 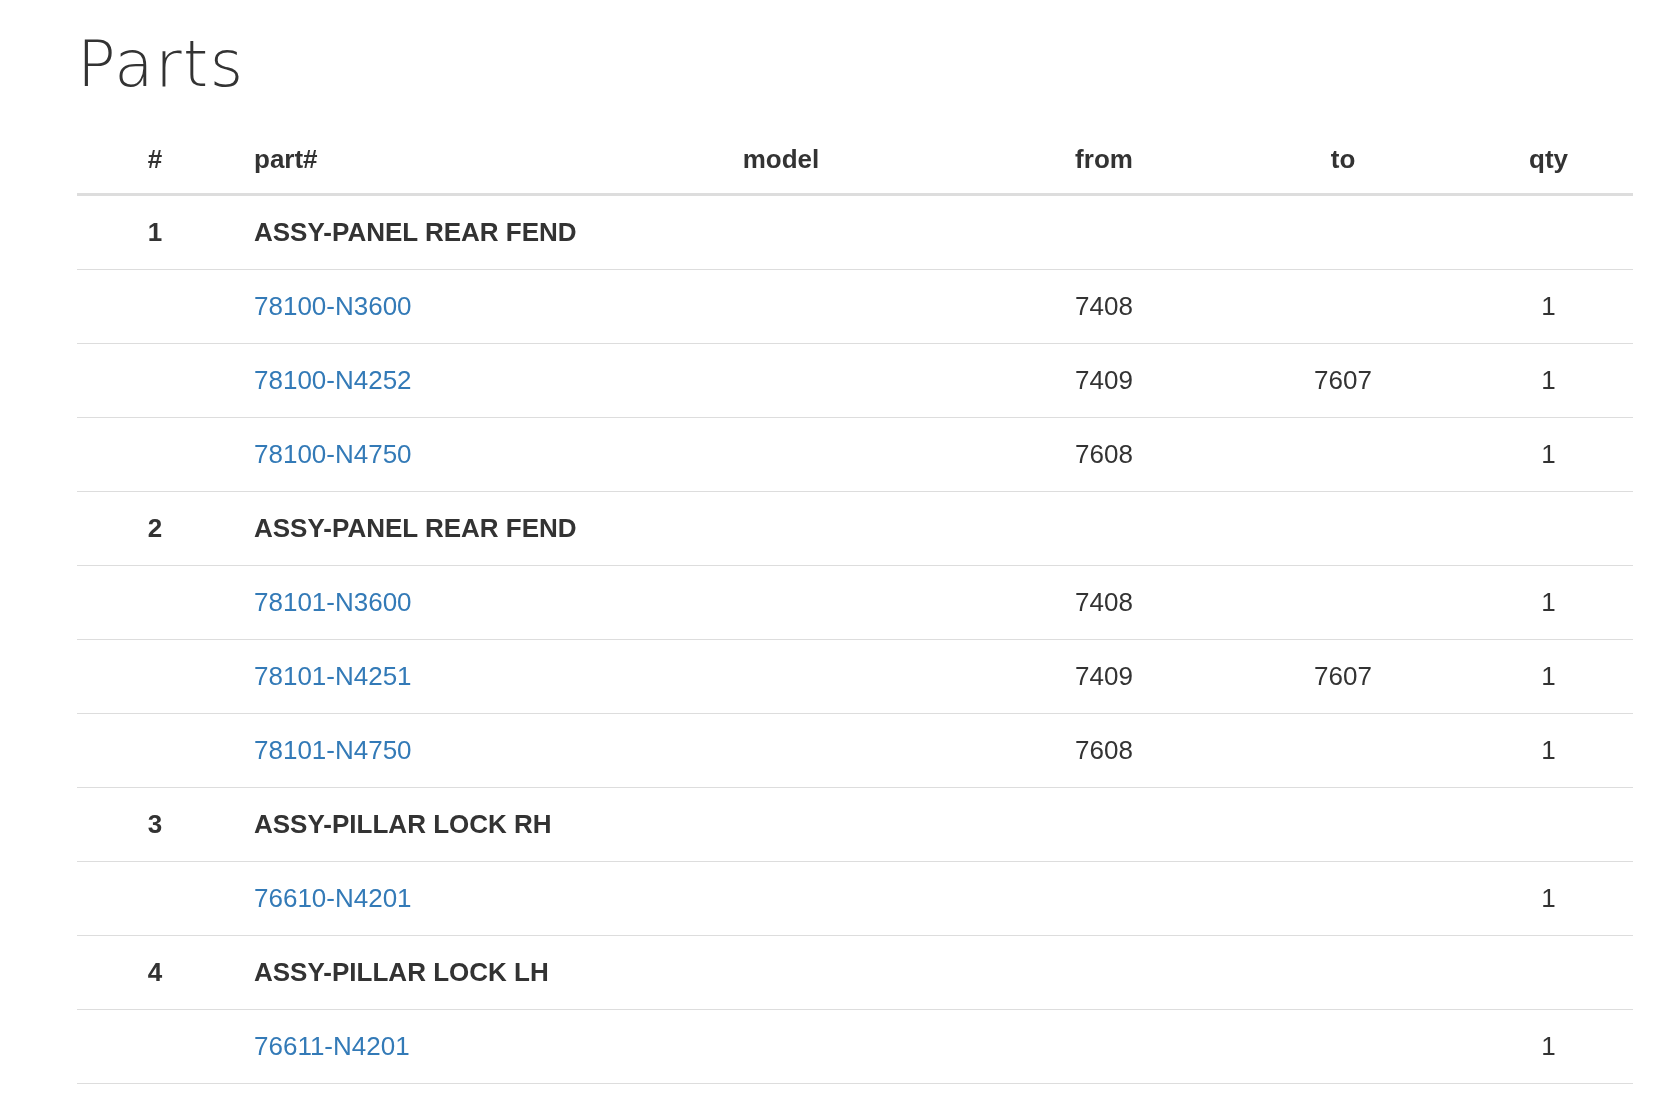 I want to click on column-header: qty, so click(x=1548, y=159).